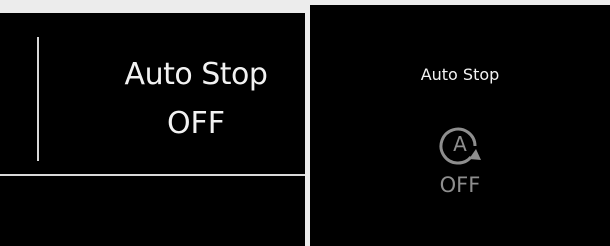  I want to click on vertical-divider, so click(38, 99).